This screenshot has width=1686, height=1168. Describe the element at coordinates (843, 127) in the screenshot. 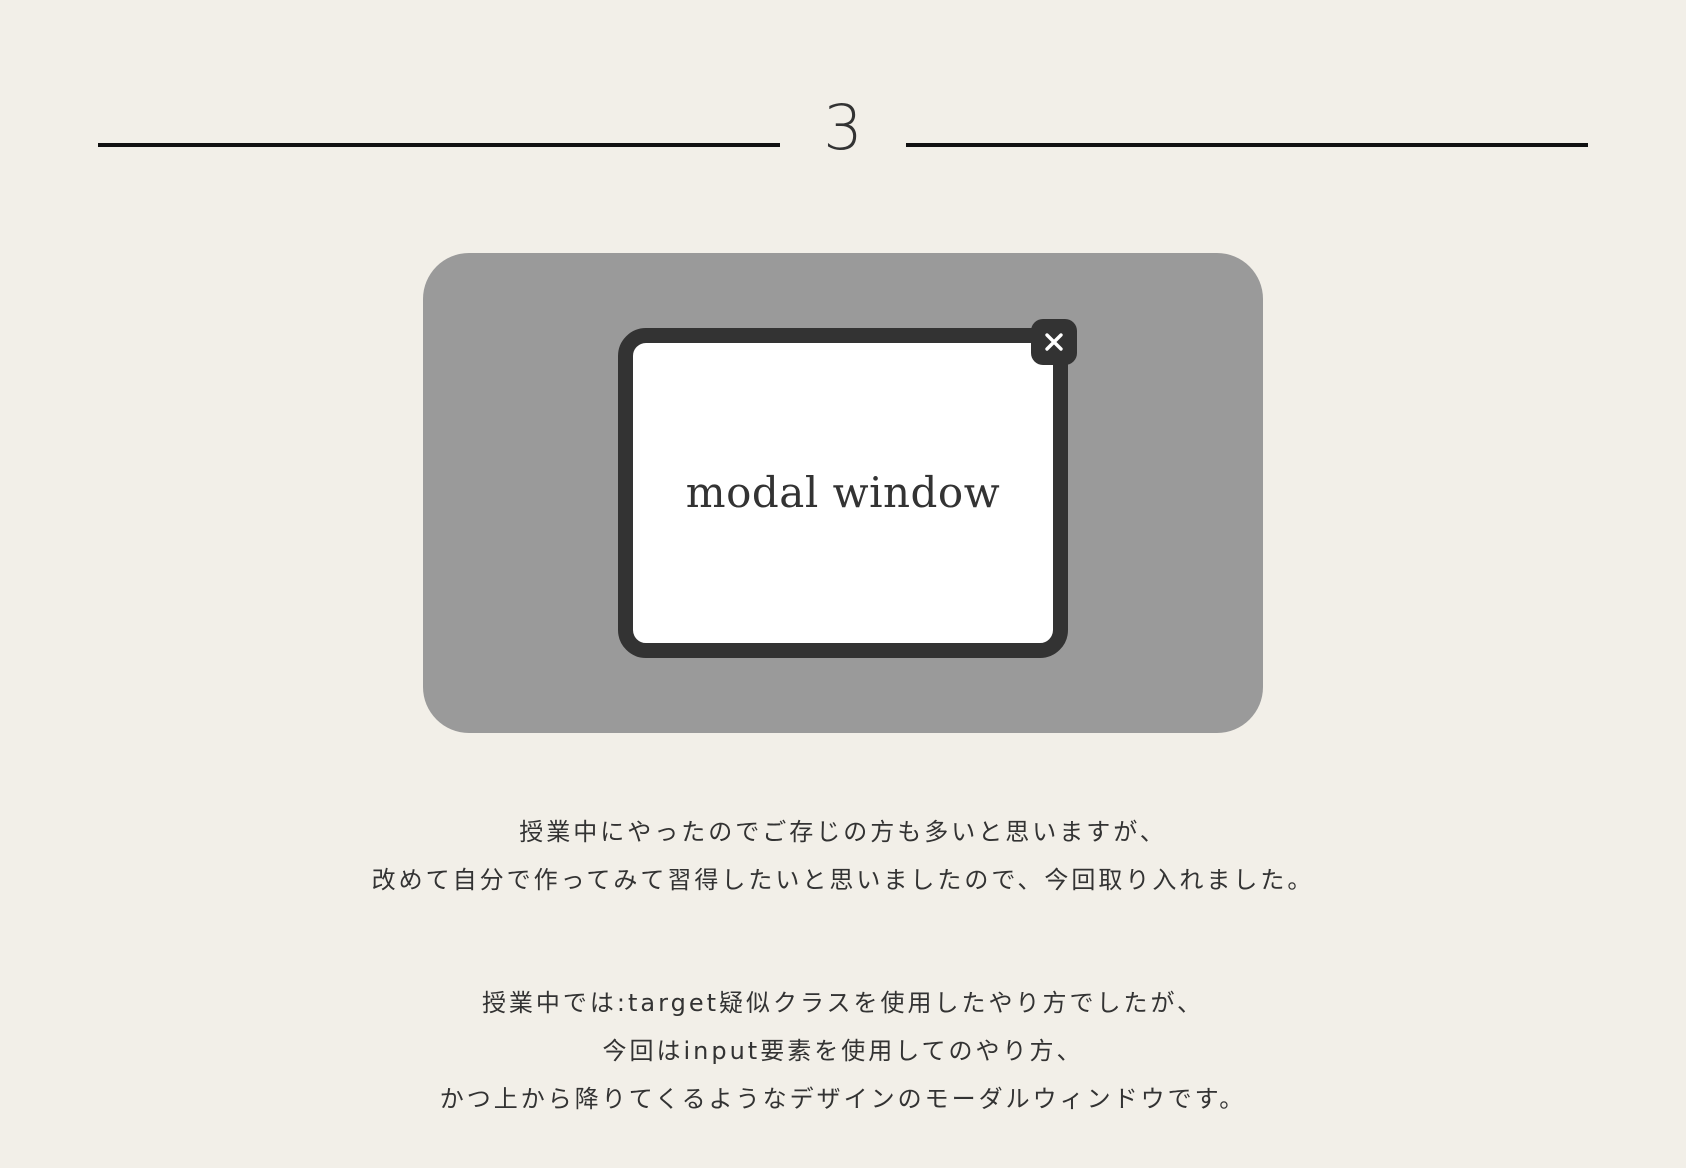

I see `section-number: 3` at that location.